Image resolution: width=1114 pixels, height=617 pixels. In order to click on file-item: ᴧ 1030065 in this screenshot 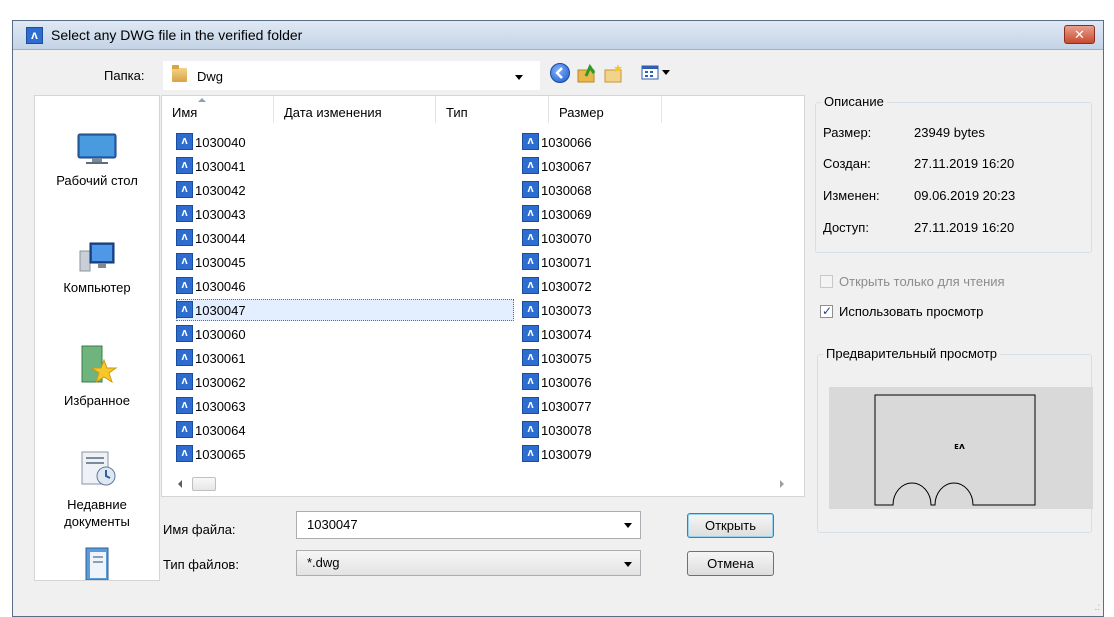, I will do `click(211, 454)`.